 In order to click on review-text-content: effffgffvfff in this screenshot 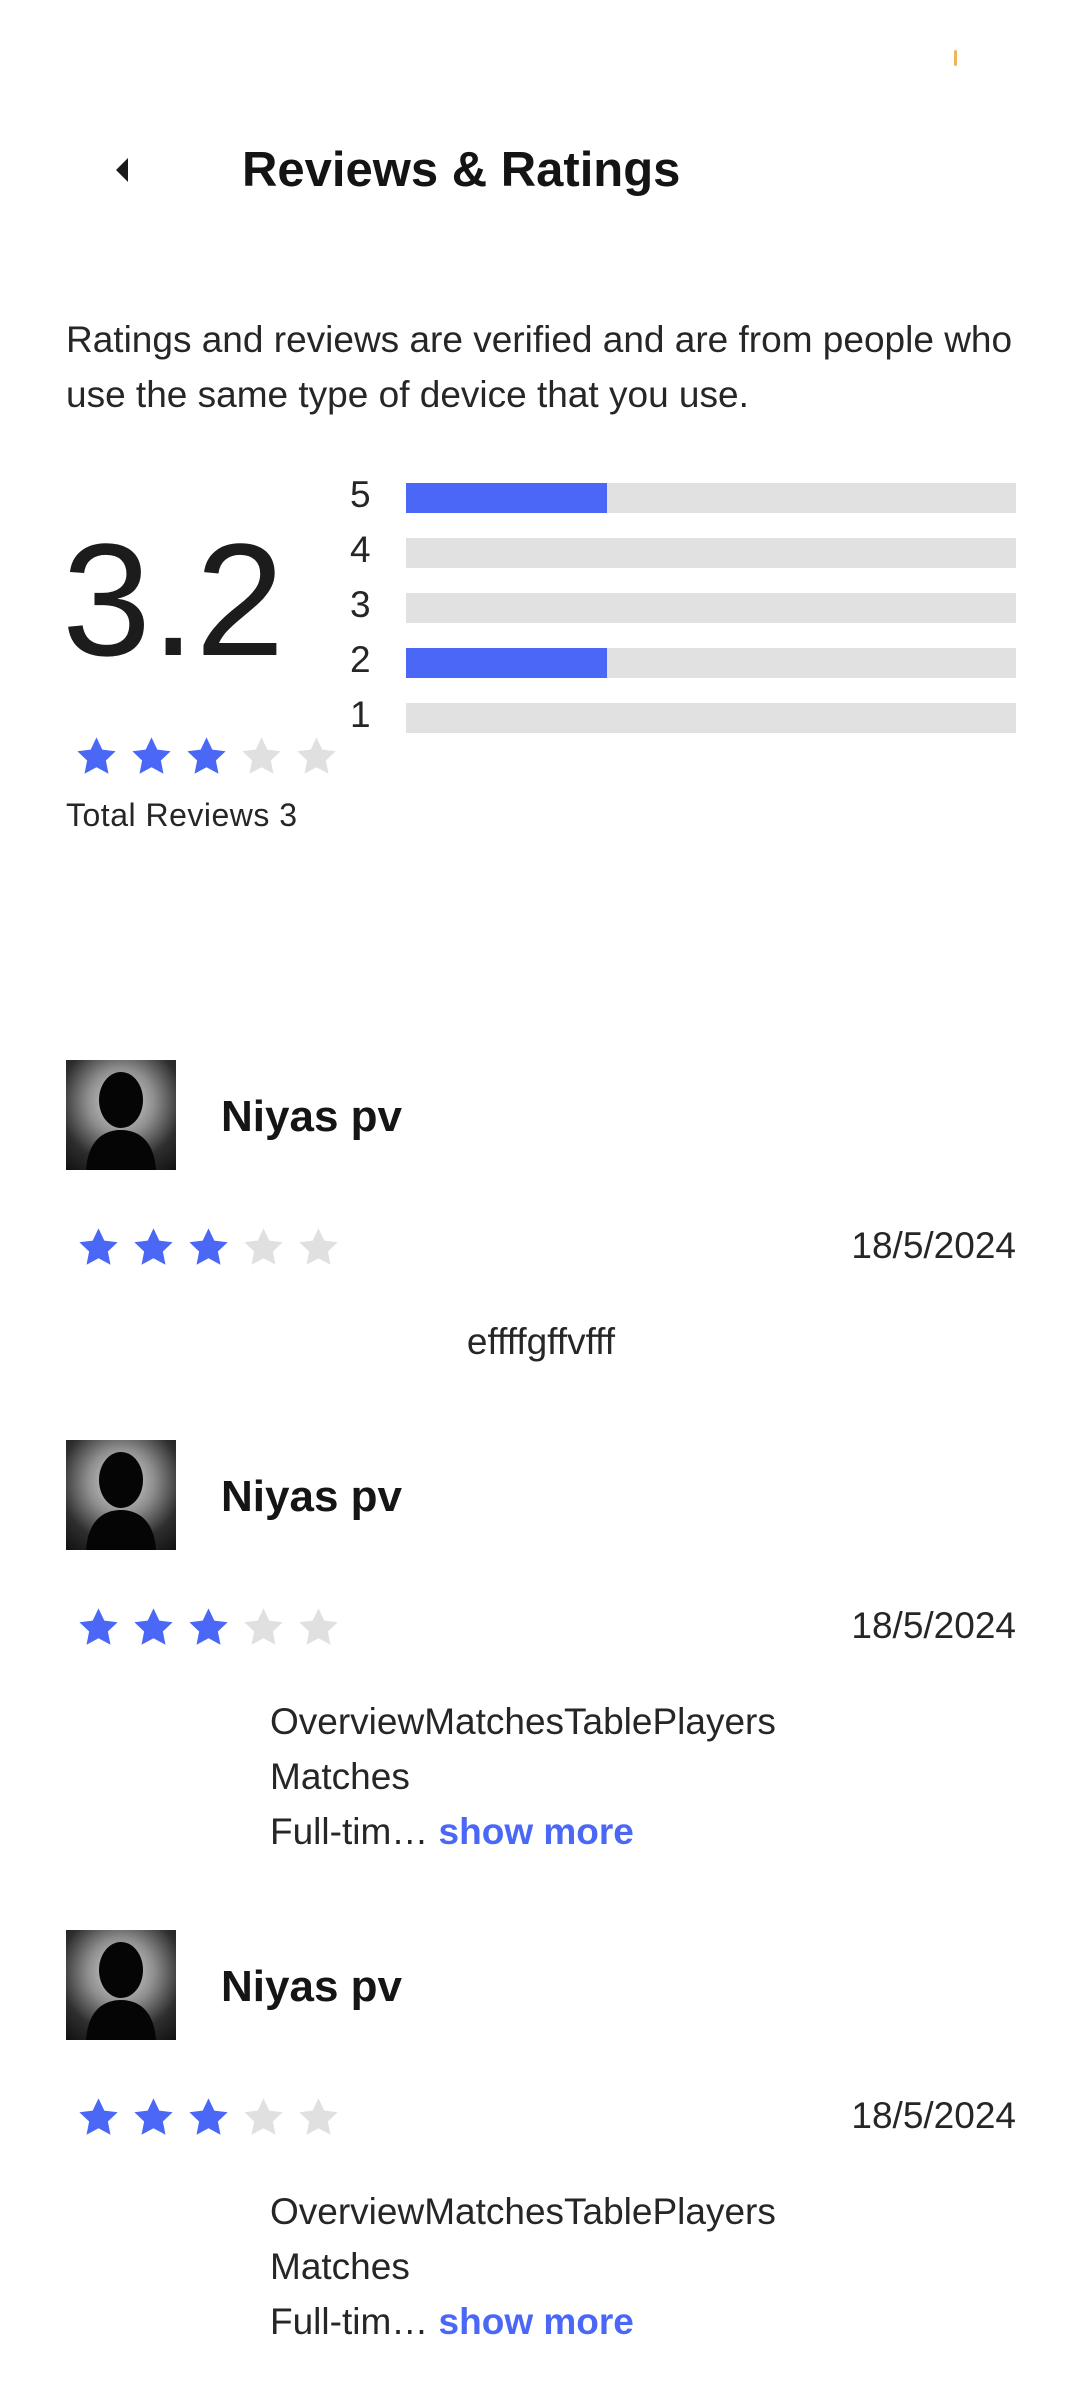, I will do `click(541, 1341)`.